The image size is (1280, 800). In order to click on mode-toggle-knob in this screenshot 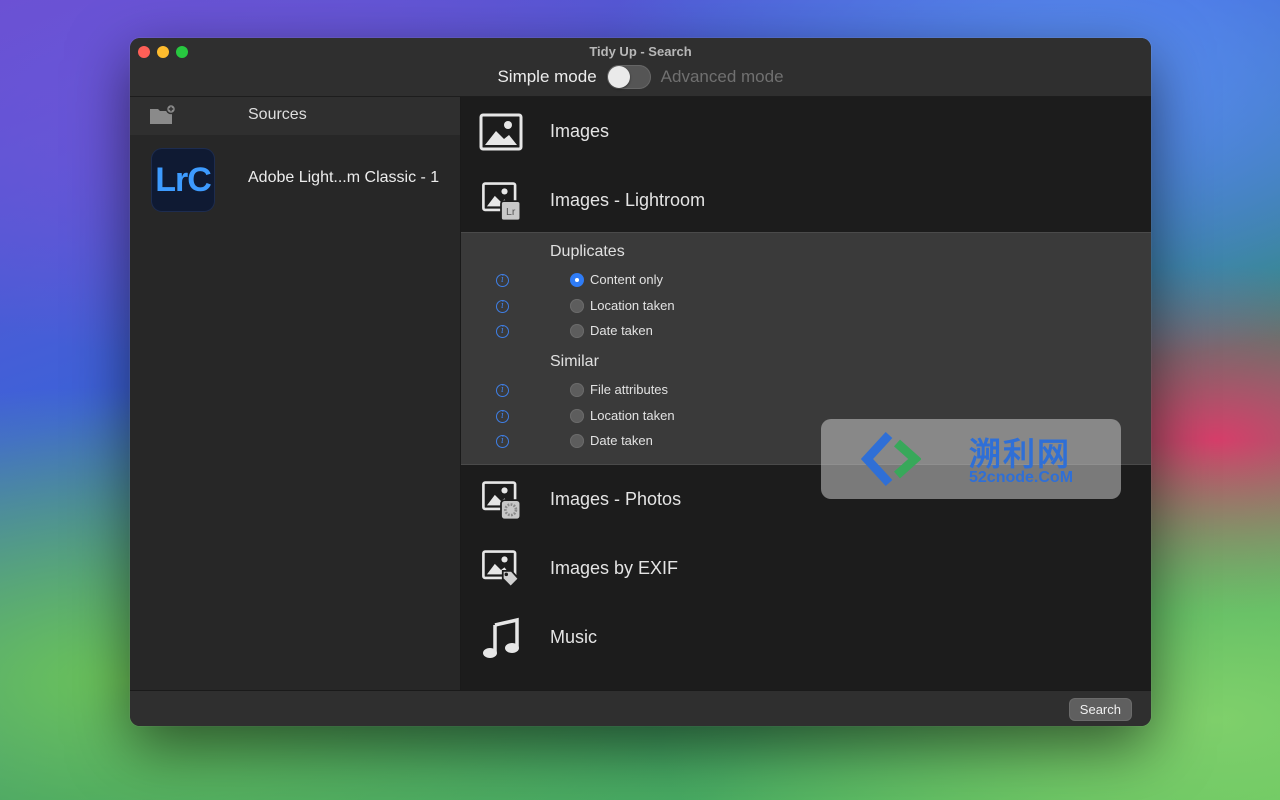, I will do `click(618, 77)`.